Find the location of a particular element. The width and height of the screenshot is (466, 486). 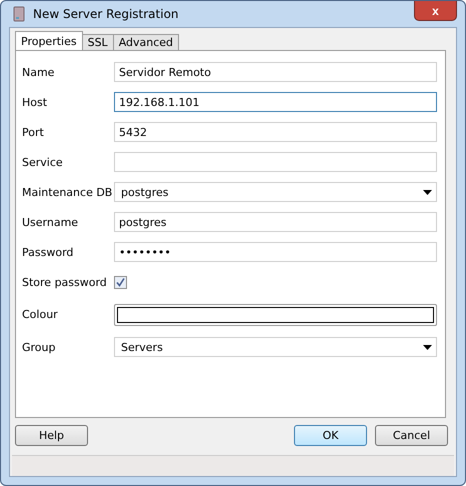

colour-picker is located at coordinates (275, 315).